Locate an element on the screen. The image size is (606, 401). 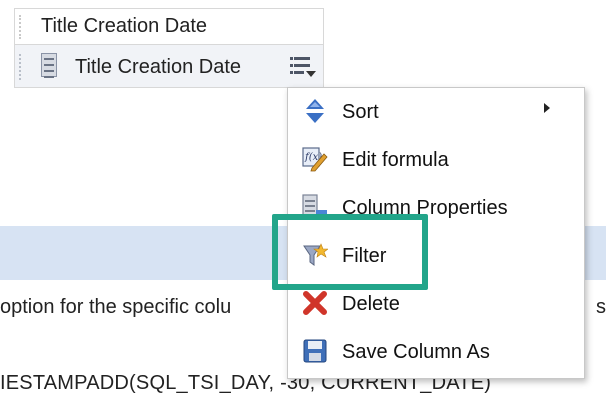
menu-item-edit-formula: f(x) Edit formula is located at coordinates (436, 160).